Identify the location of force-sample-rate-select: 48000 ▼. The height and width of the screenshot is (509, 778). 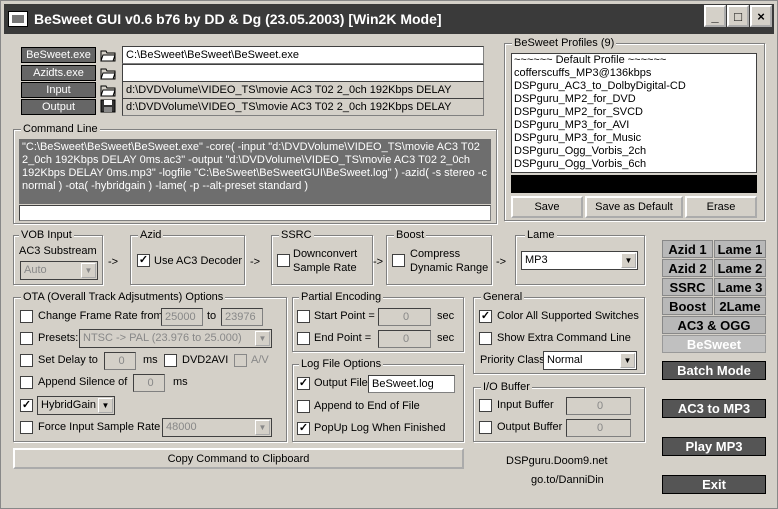
(217, 427).